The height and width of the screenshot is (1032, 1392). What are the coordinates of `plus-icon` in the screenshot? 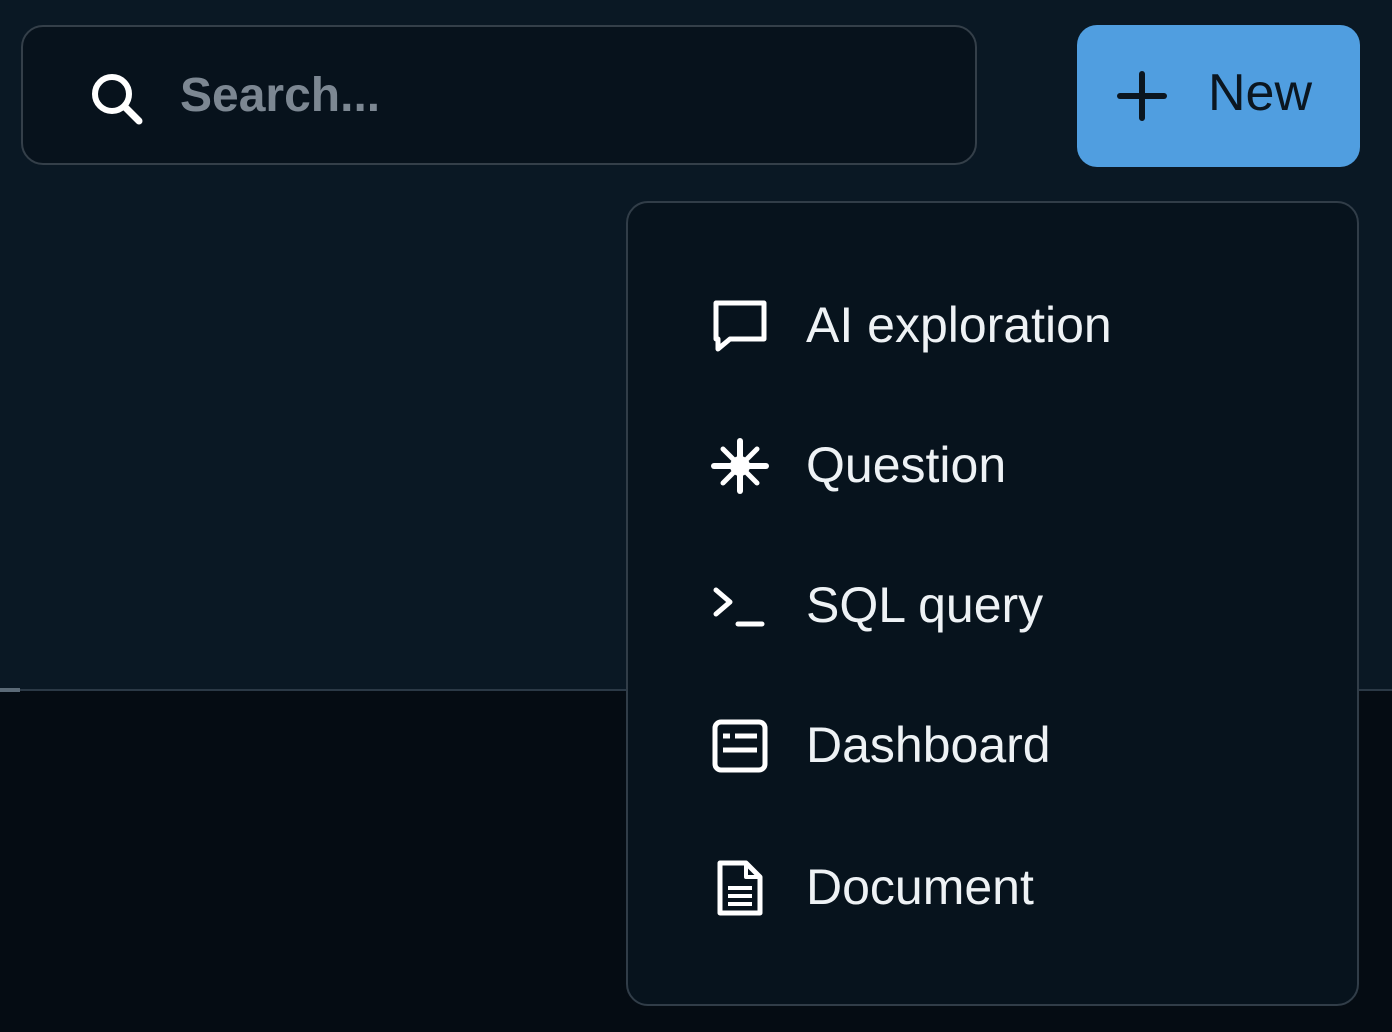 It's located at (1142, 96).